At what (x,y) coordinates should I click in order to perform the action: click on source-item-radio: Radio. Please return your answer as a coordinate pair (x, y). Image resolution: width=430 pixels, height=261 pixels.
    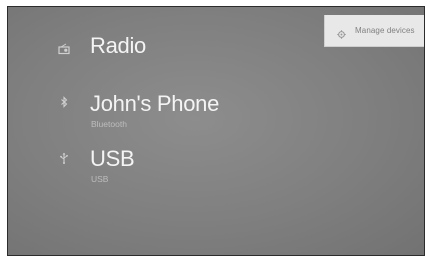
    Looking at the image, I should click on (158, 48).